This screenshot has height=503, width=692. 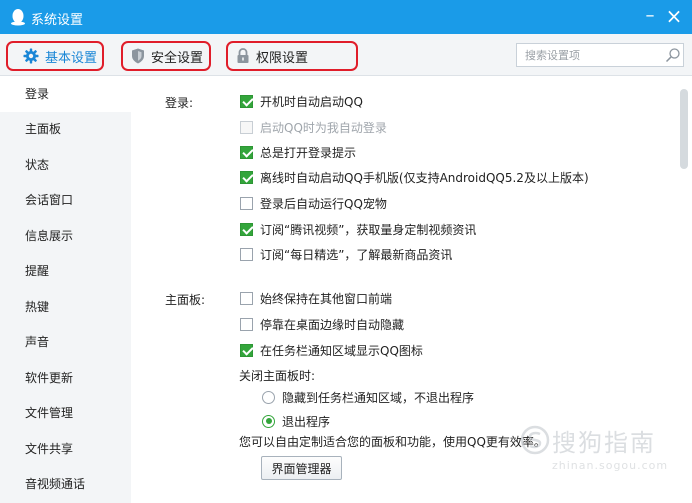 I want to click on sidebar-item-file-management: 文件管理, so click(x=65, y=413).